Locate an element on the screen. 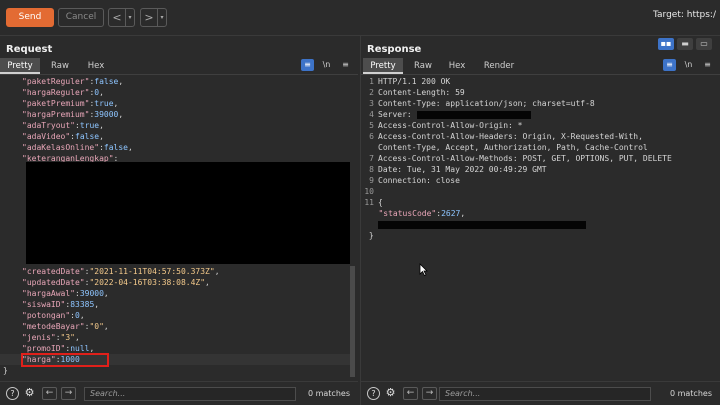 This screenshot has height=405, width=720. request-editor-tools: ≡ \n ≡ is located at coordinates (326, 65).